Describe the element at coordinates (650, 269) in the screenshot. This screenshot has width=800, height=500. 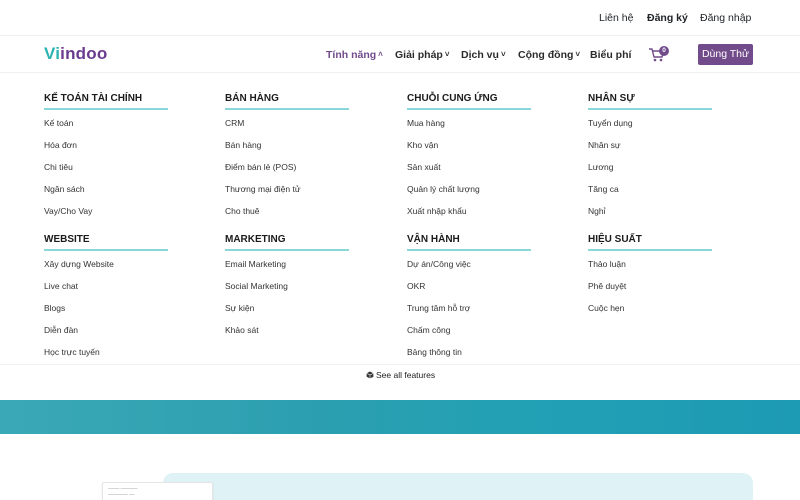
I see `menu-item: Thảo luận` at that location.